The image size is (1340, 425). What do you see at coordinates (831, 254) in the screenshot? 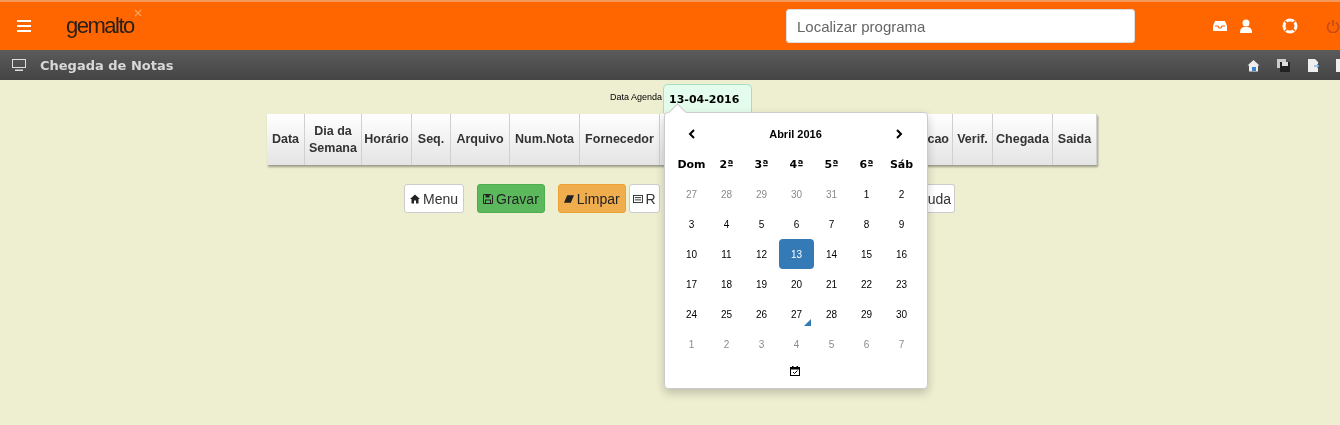
I see `calendar-day: 14` at bounding box center [831, 254].